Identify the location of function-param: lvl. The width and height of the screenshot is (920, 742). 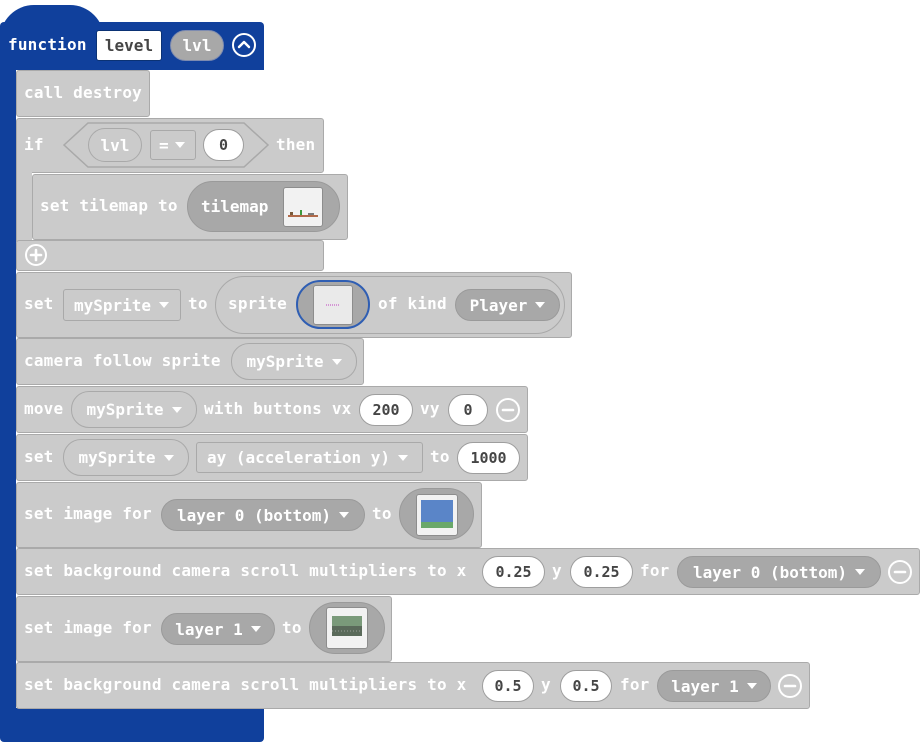
(197, 45).